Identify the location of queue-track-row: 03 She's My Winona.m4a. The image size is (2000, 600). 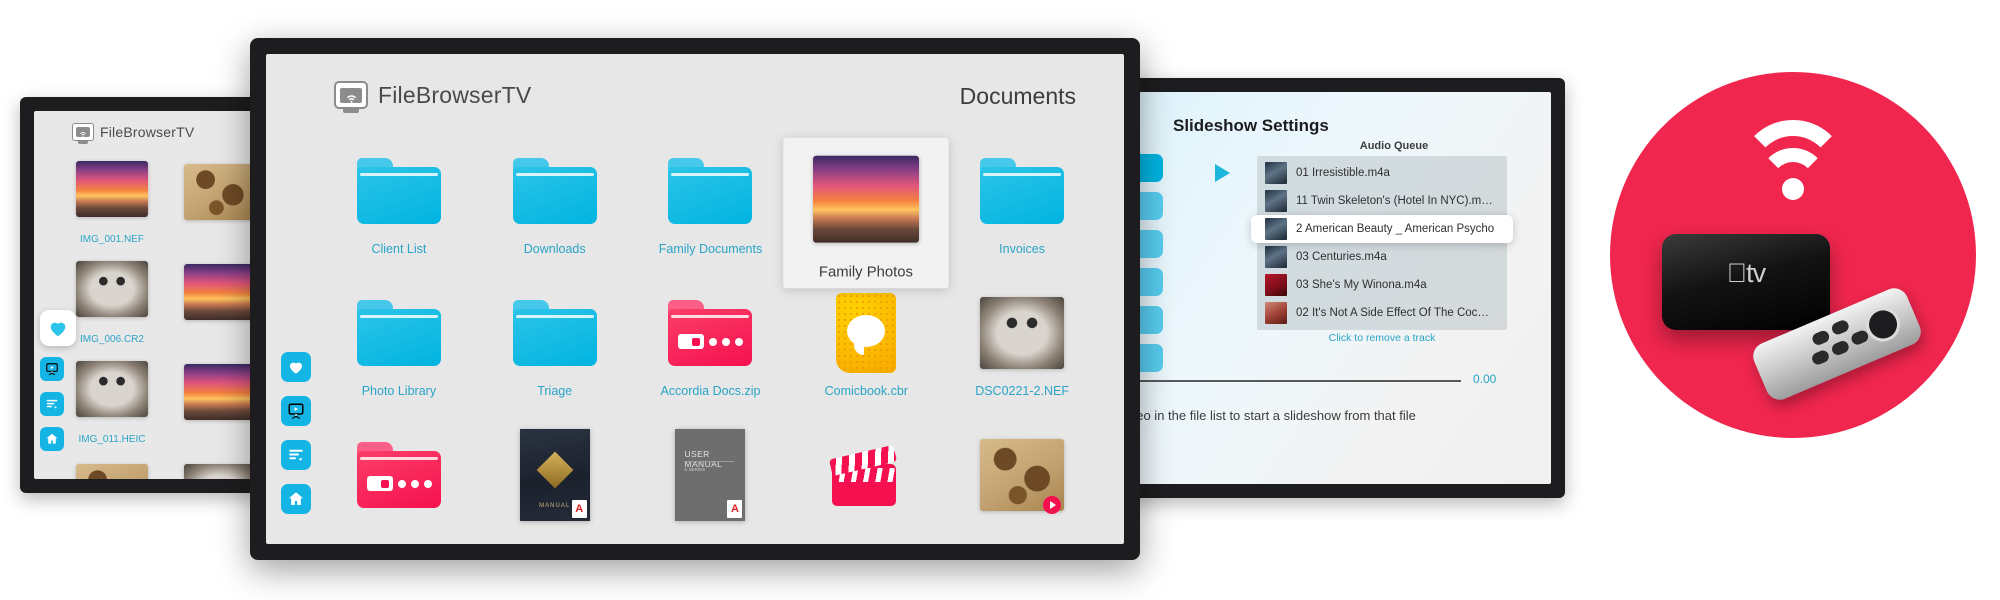
(1382, 285).